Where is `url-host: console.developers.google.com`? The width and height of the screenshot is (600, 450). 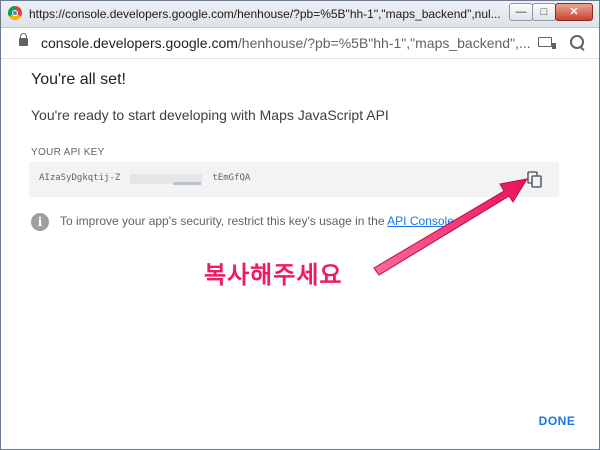 url-host: console.developers.google.com is located at coordinates (139, 43).